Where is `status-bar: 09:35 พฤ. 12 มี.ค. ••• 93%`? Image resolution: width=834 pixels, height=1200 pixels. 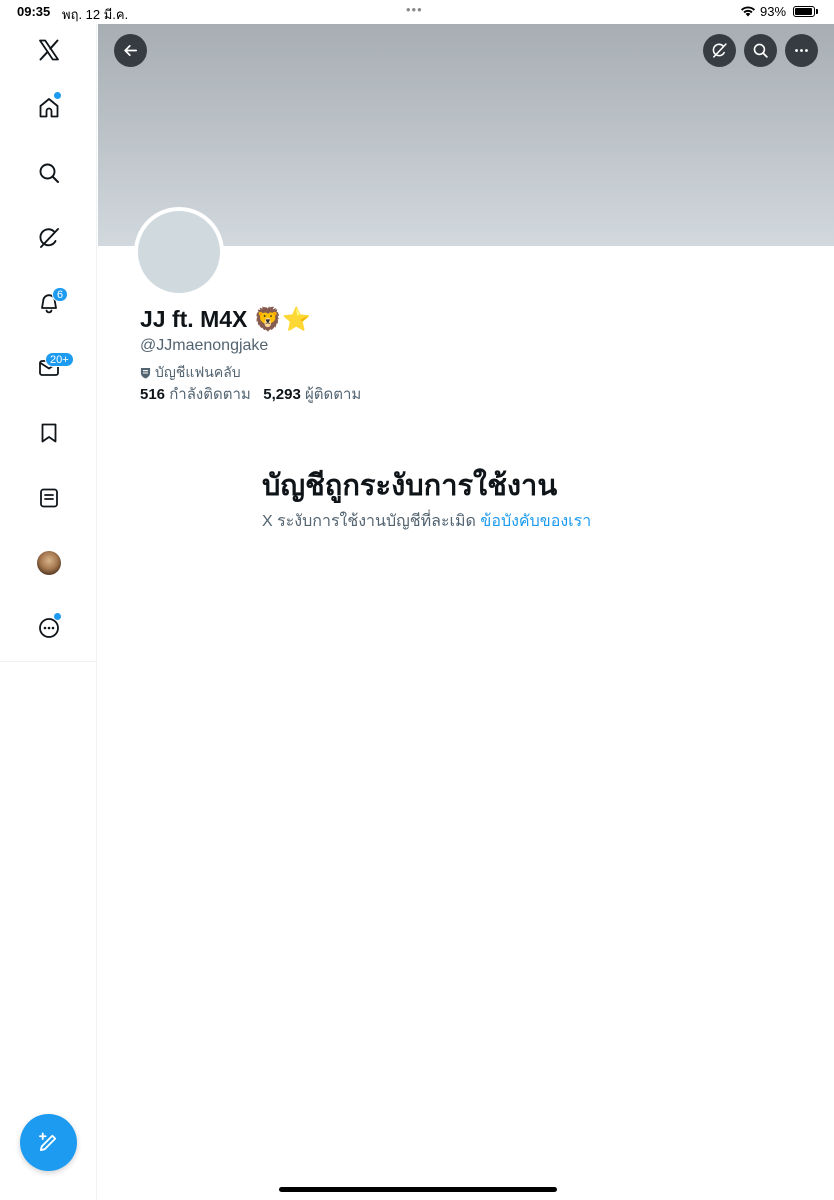 status-bar: 09:35 พฤ. 12 มี.ค. ••• 93% is located at coordinates (417, 12).